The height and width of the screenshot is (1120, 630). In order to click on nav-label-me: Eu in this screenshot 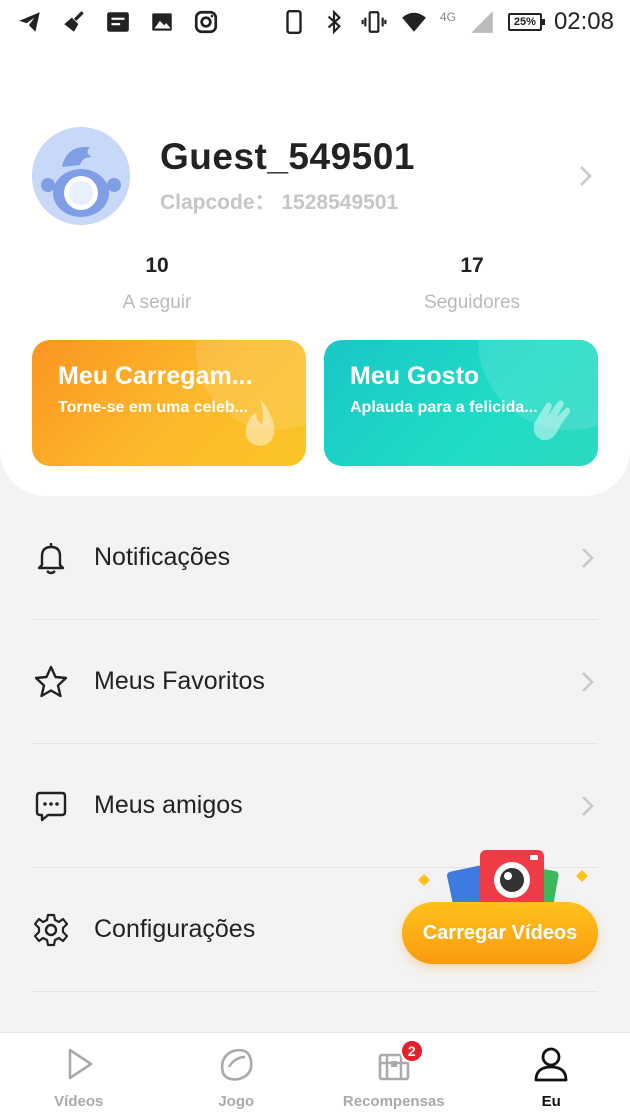, I will do `click(551, 1101)`.